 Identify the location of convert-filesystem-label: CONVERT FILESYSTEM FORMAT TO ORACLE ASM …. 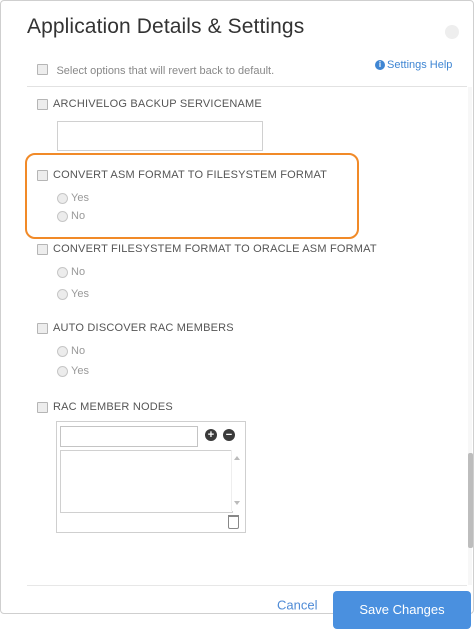
(215, 249).